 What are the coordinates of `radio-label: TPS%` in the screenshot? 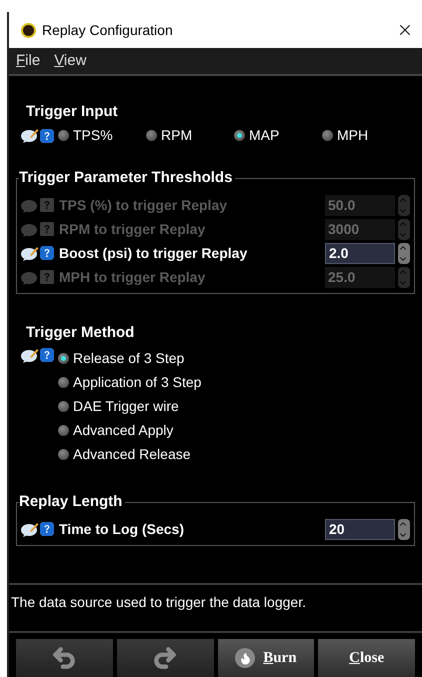 It's located at (93, 135).